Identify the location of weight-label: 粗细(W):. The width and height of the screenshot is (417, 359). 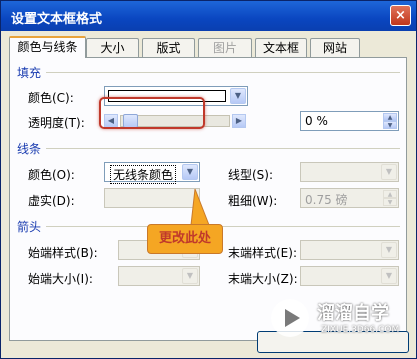
(253, 201).